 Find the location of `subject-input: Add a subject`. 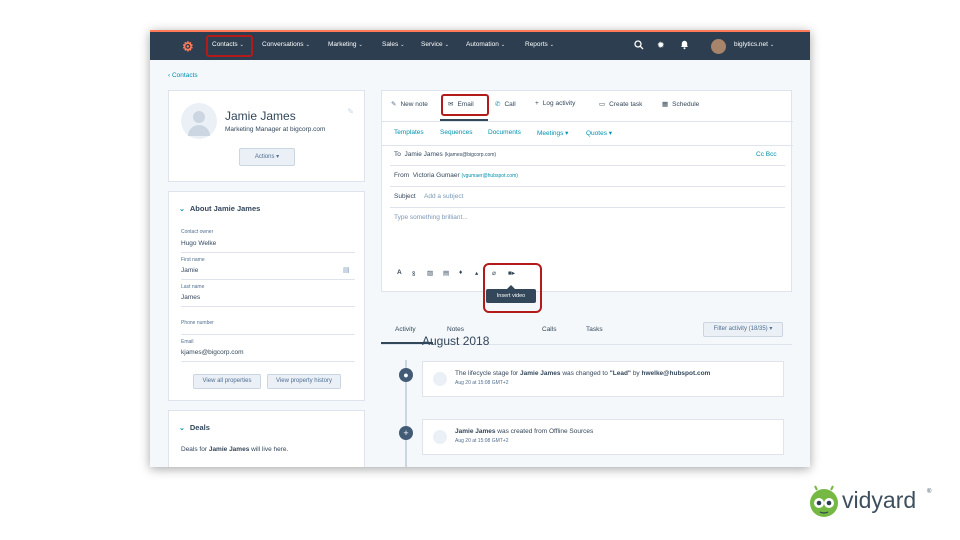

subject-input: Add a subject is located at coordinates (443, 196).